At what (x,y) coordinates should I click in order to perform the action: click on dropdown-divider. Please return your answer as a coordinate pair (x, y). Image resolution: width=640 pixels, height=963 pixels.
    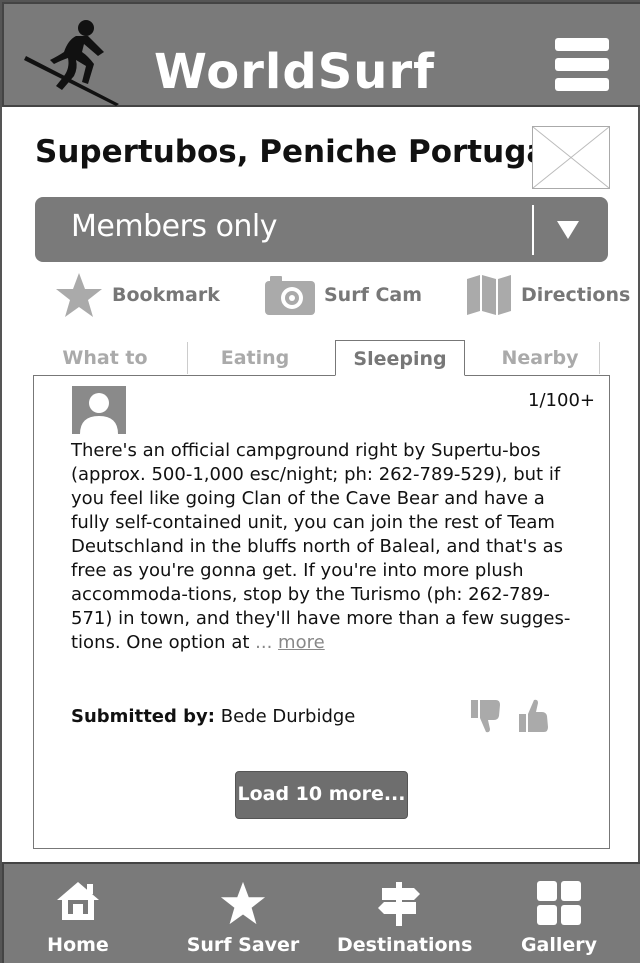
    Looking at the image, I should click on (533, 230).